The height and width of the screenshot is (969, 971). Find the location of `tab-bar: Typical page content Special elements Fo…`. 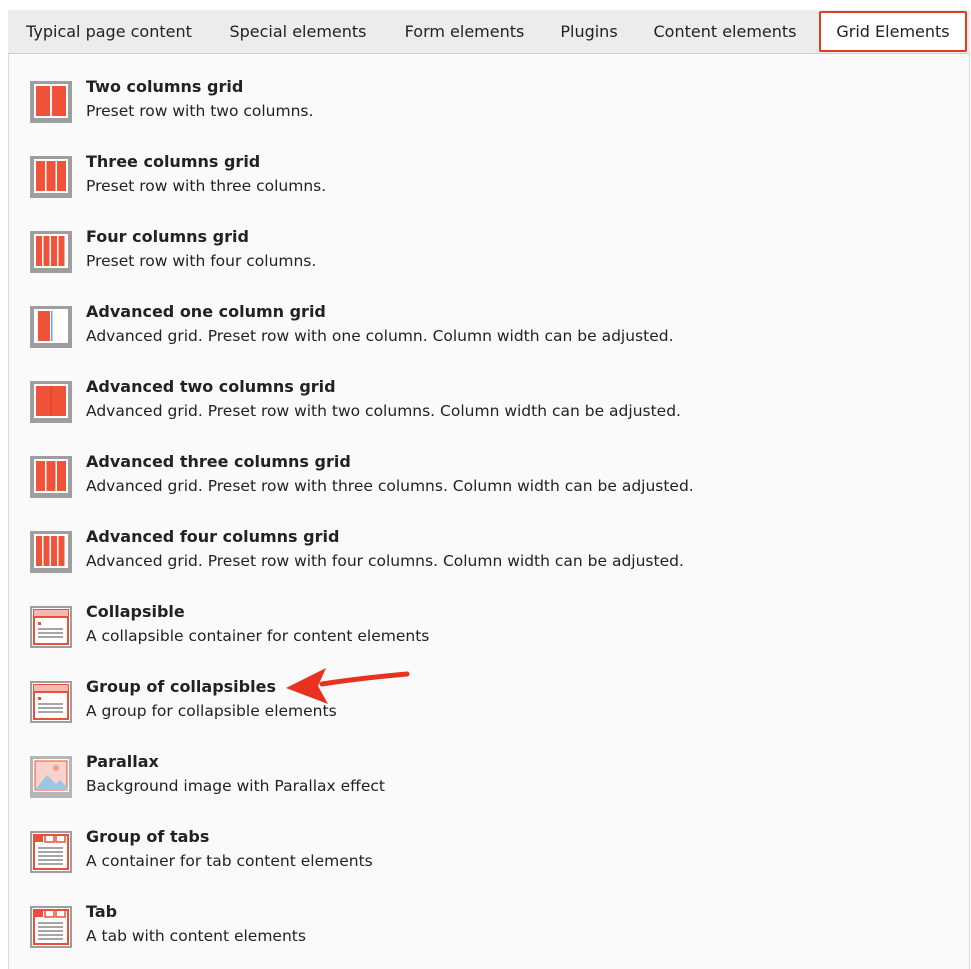

tab-bar: Typical page content Special elements Fo… is located at coordinates (489, 32).